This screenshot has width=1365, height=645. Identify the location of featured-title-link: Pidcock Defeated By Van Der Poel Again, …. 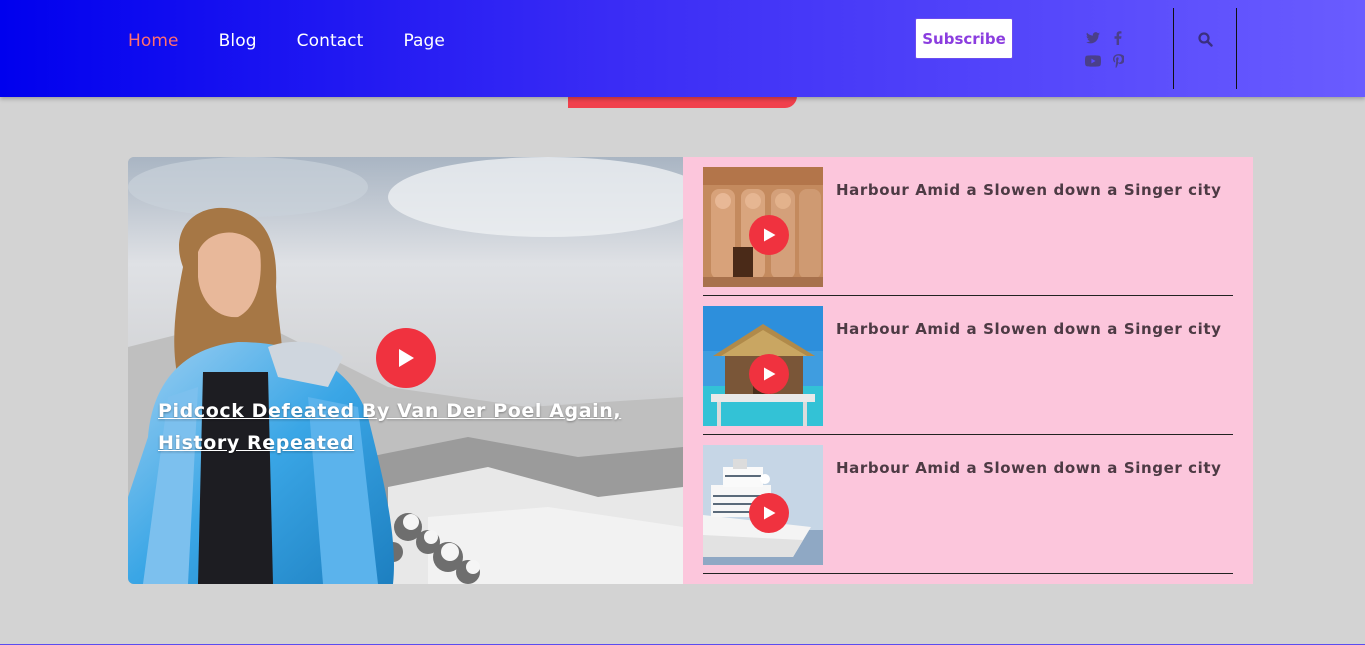
(398, 427).